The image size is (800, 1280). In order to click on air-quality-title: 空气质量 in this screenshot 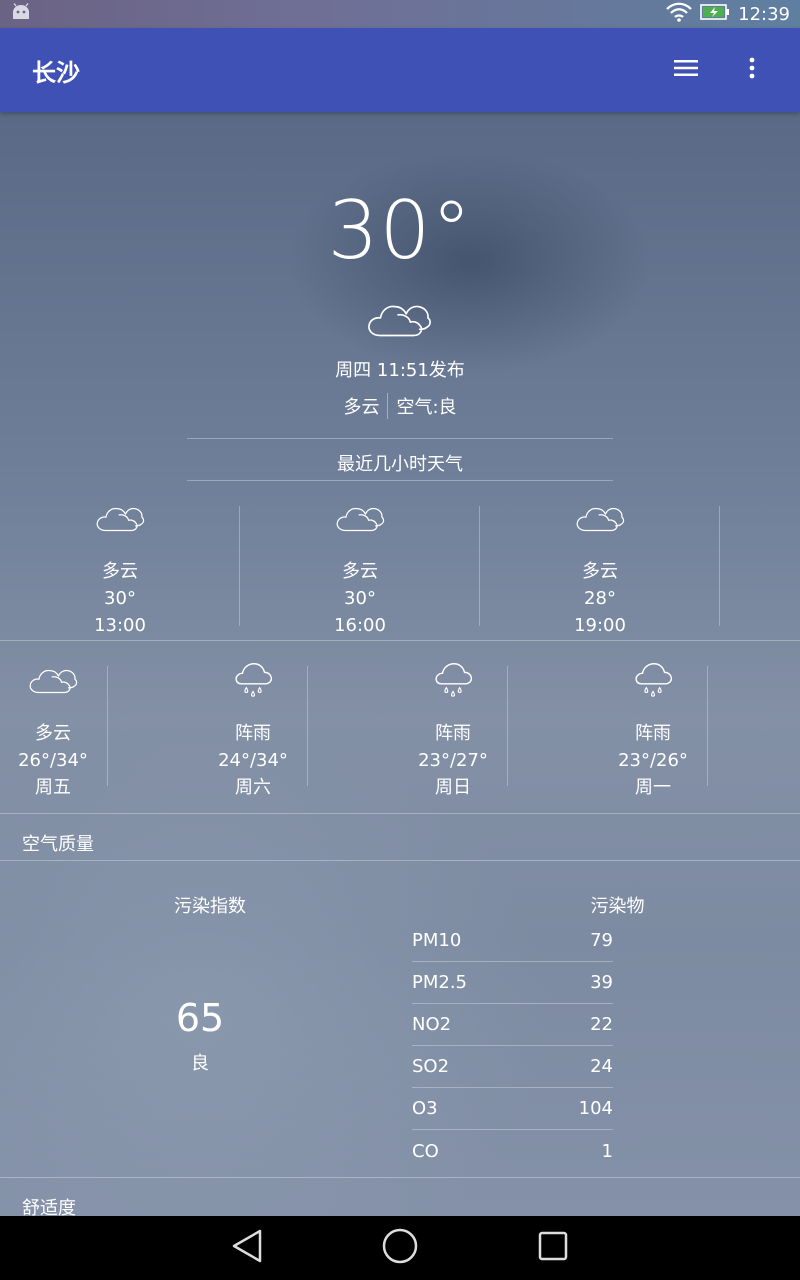, I will do `click(58, 844)`.